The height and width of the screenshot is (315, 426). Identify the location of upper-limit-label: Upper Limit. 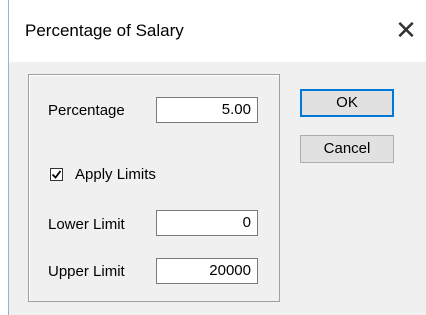
(86, 271).